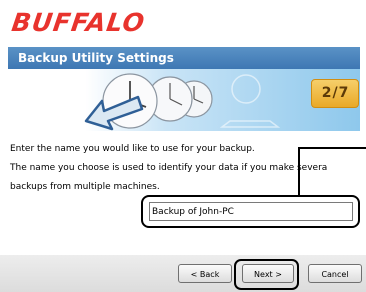 Image resolution: width=366 pixels, height=292 pixels. I want to click on step-current: 2, so click(326, 93).